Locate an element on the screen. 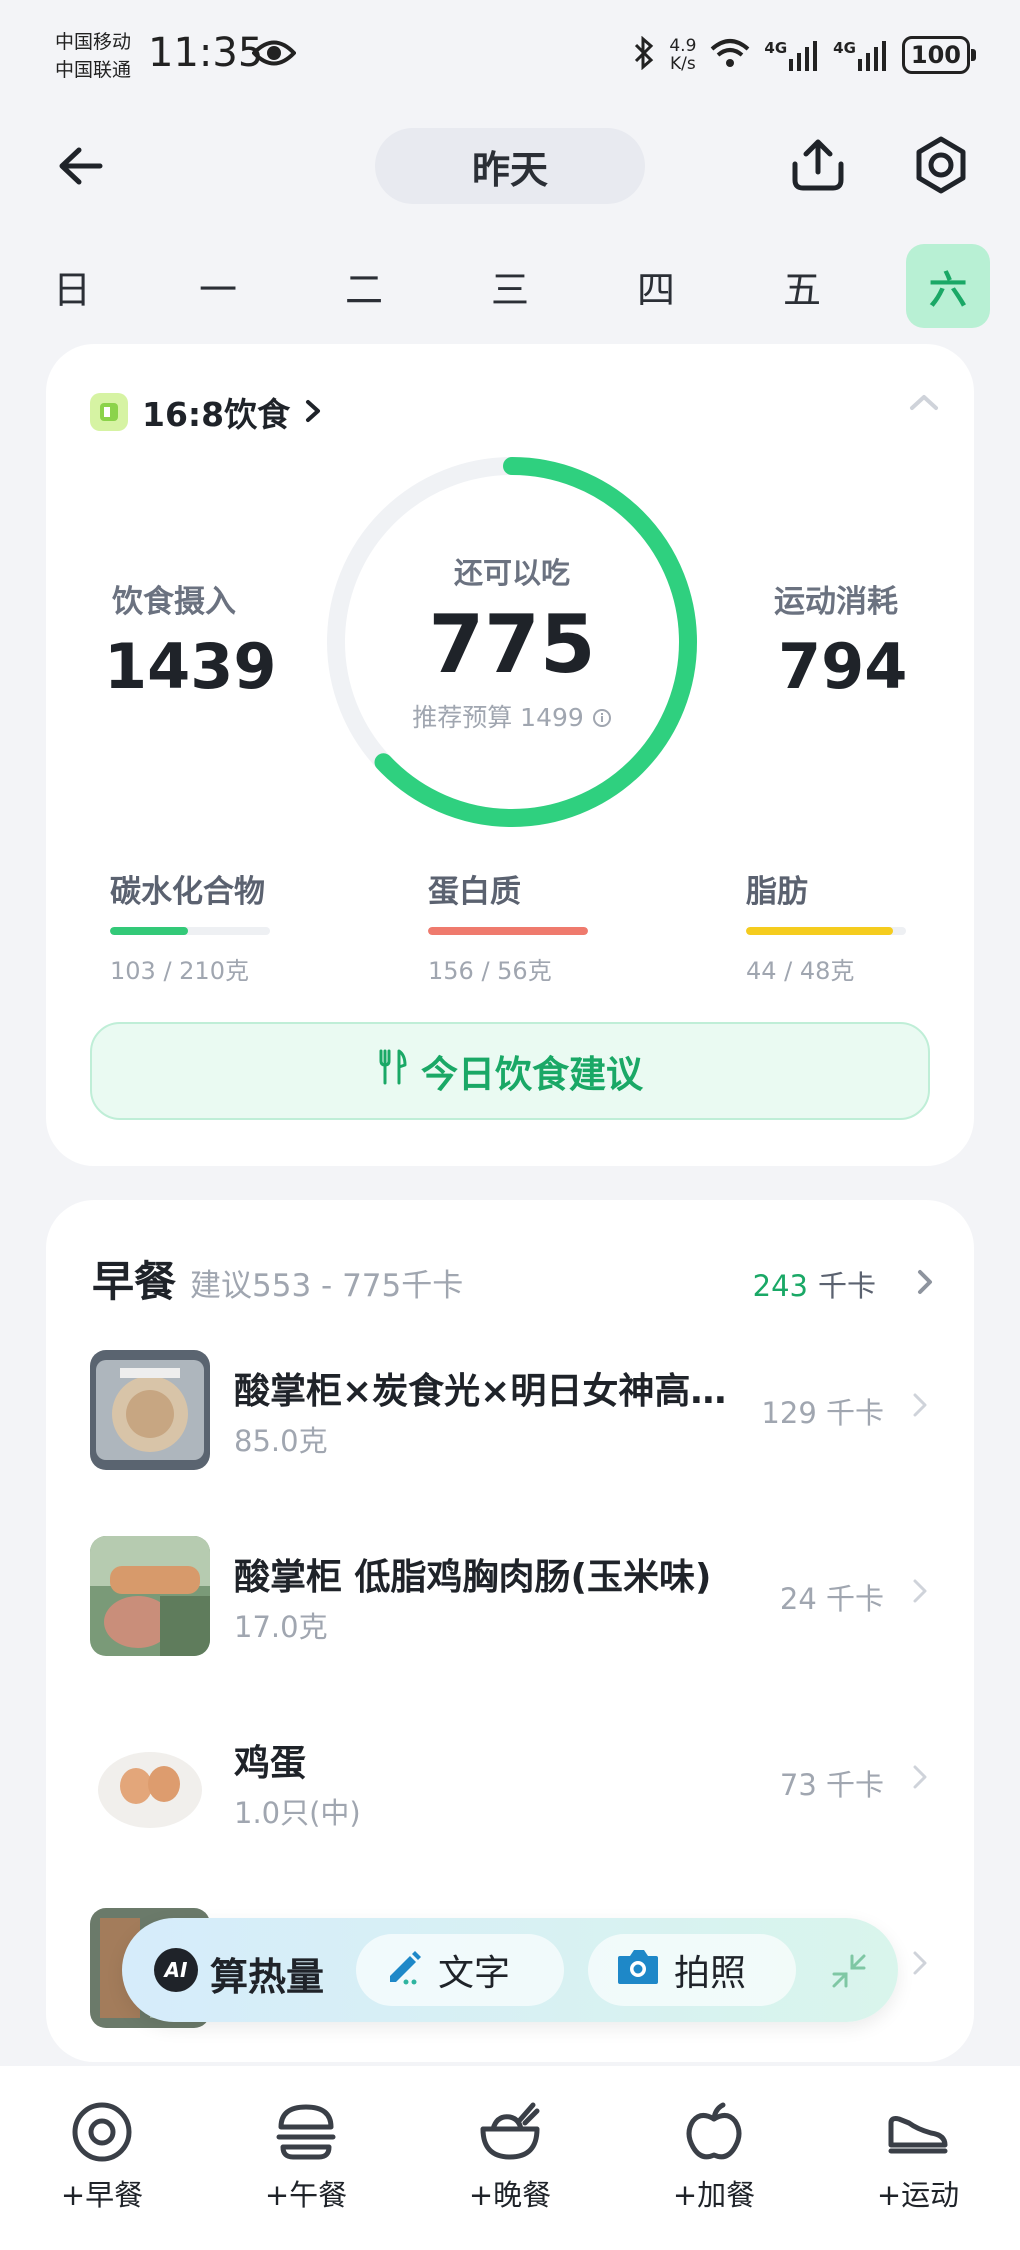 Image resolution: width=1020 pixels, height=2250 pixels. macro-label: 碳水化合物 is located at coordinates (187, 892).